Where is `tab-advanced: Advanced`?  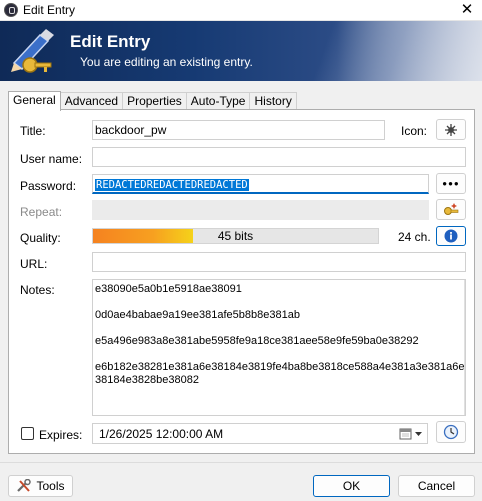
tab-advanced: Advanced is located at coordinates (91, 101).